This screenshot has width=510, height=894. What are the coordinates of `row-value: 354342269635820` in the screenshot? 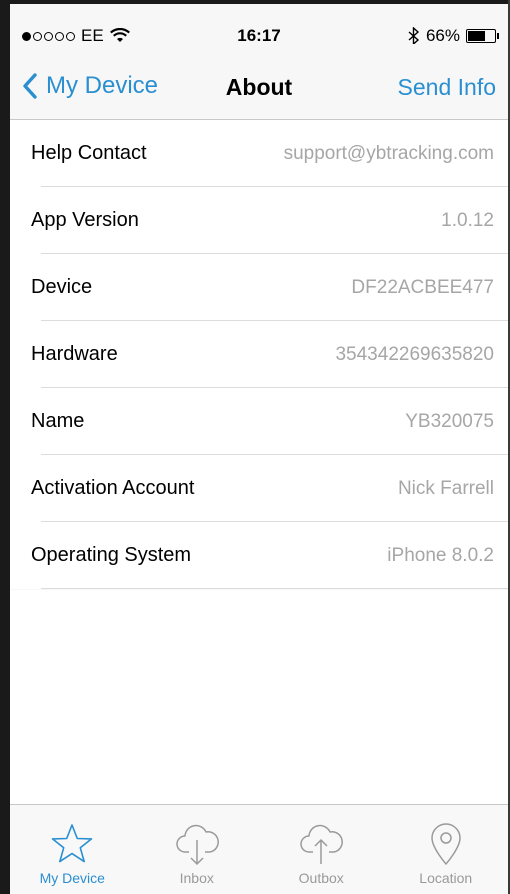 It's located at (414, 354).